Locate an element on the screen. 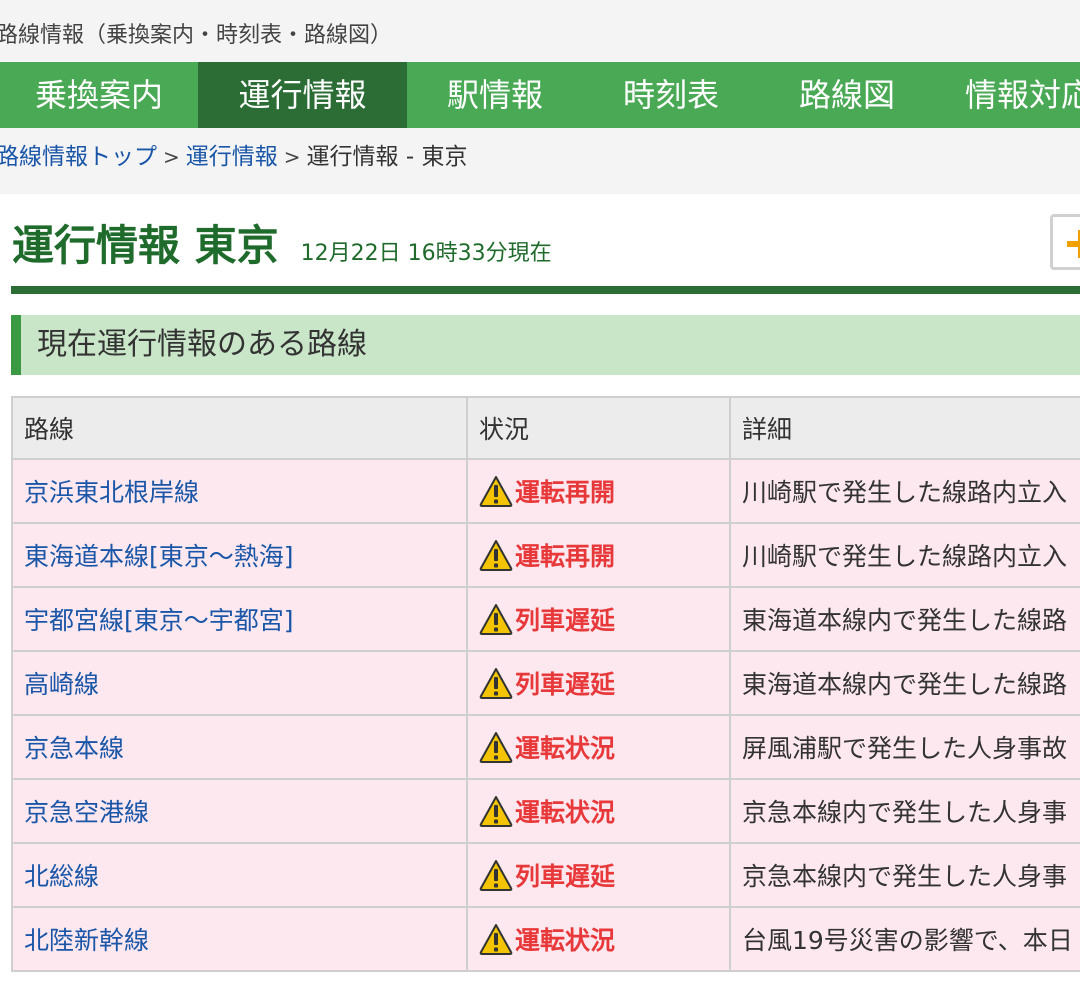 The image size is (1080, 998). column-header-detail: 詳細 is located at coordinates (904, 428).